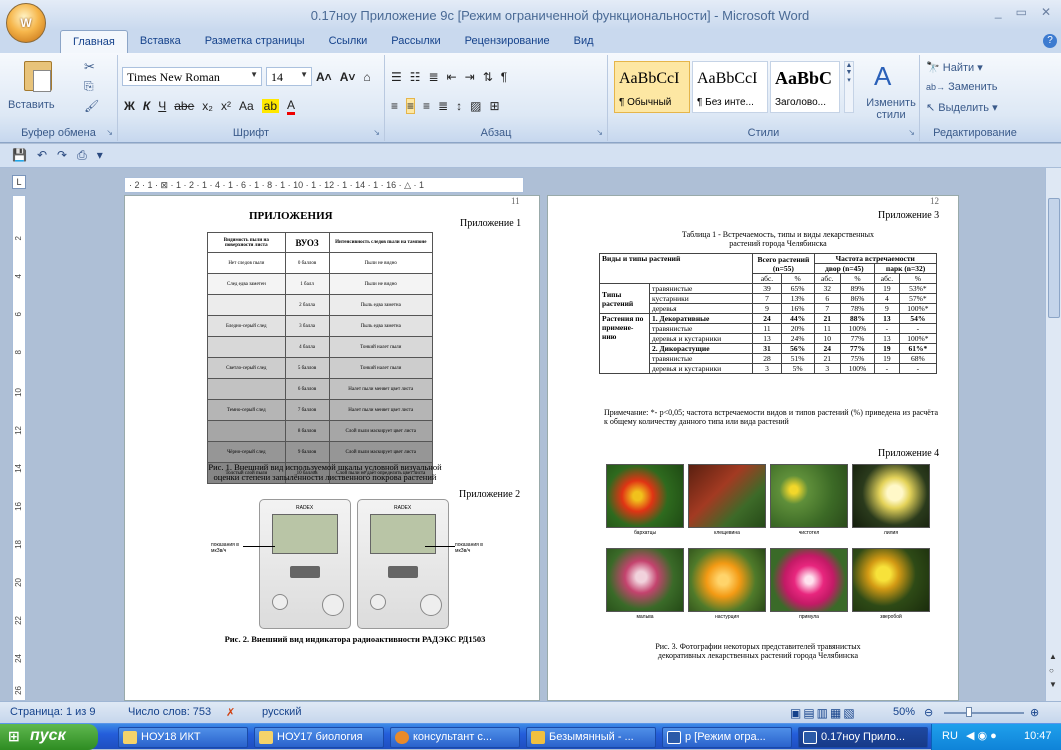 The width and height of the screenshot is (1061, 750). What do you see at coordinates (1021, 12) in the screenshot?
I see `maximize-button: ▭` at bounding box center [1021, 12].